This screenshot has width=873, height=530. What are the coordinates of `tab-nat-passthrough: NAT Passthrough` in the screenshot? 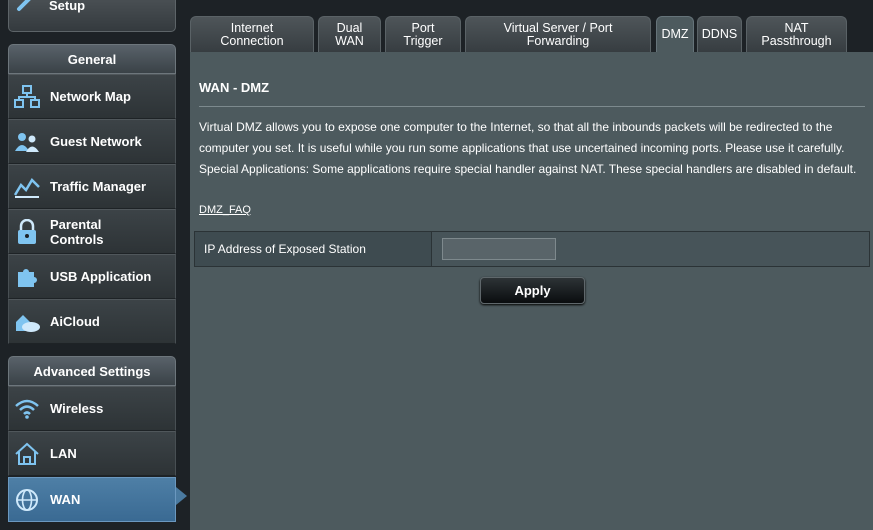 It's located at (796, 34).